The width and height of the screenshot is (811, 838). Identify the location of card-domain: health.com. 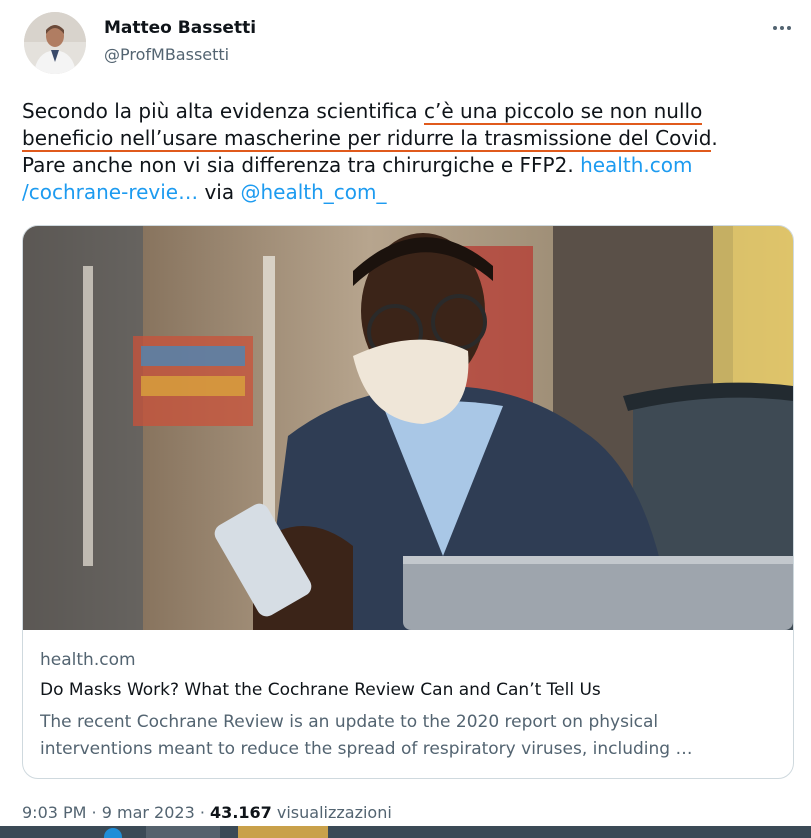
(88, 660).